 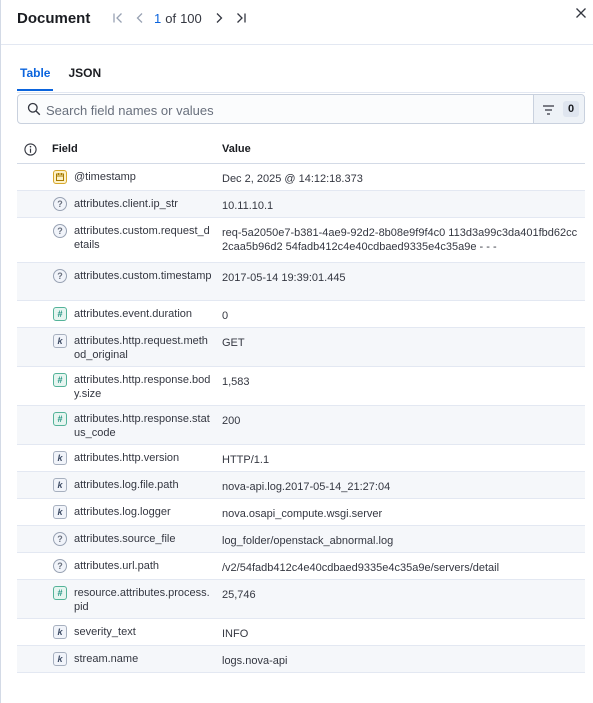 I want to click on field-value: logs.nova-api, so click(x=255, y=661).